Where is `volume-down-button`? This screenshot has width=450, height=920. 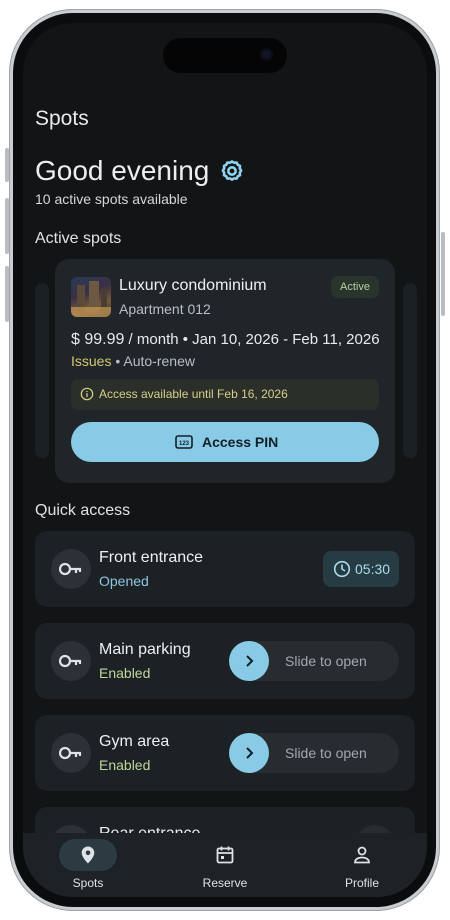 volume-down-button is located at coordinates (7, 294).